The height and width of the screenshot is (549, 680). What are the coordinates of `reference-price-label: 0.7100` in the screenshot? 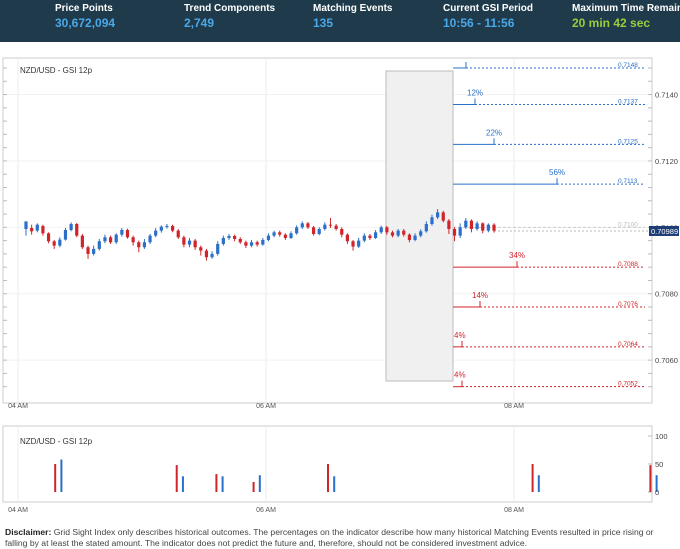 It's located at (628, 224).